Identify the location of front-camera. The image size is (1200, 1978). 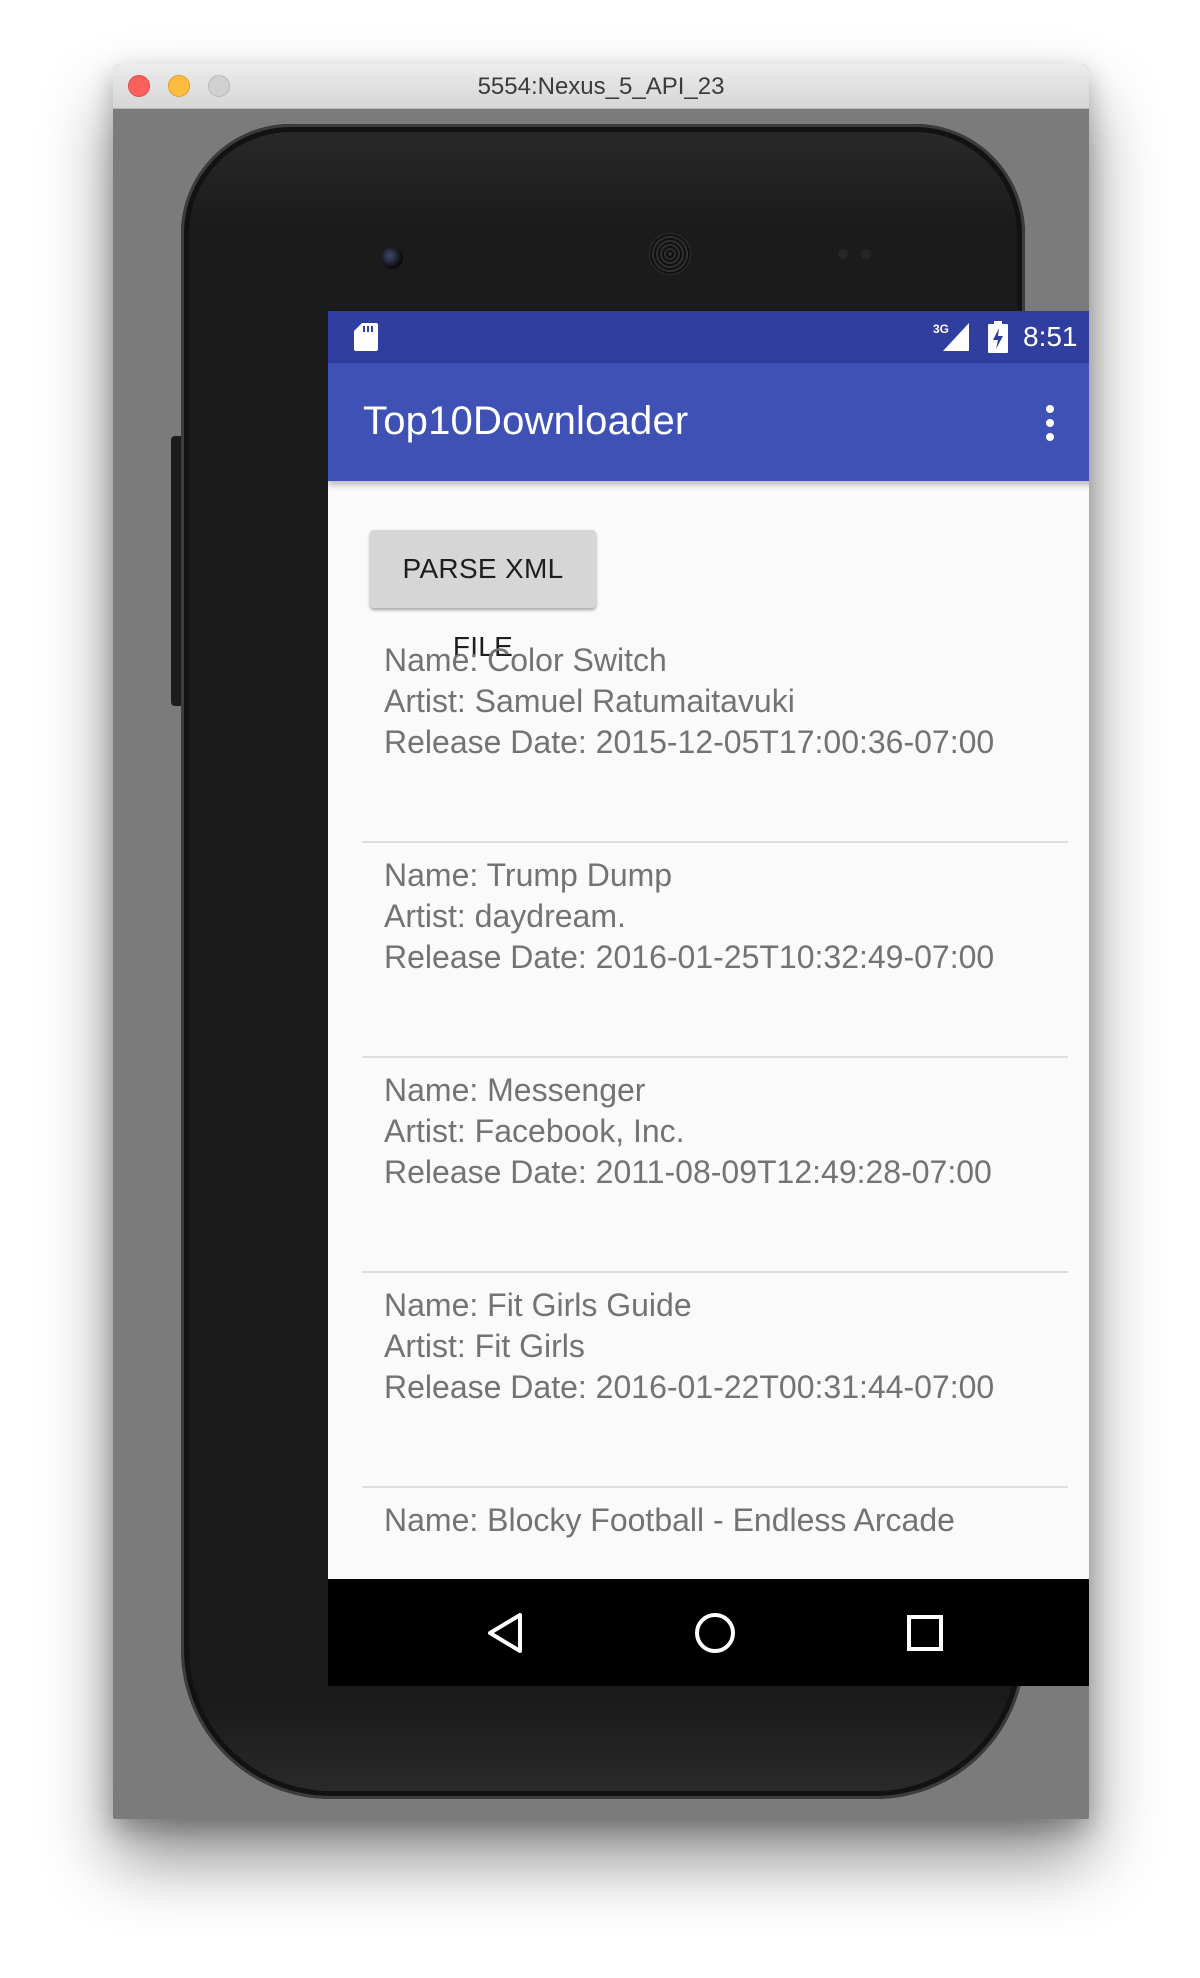
(392, 258).